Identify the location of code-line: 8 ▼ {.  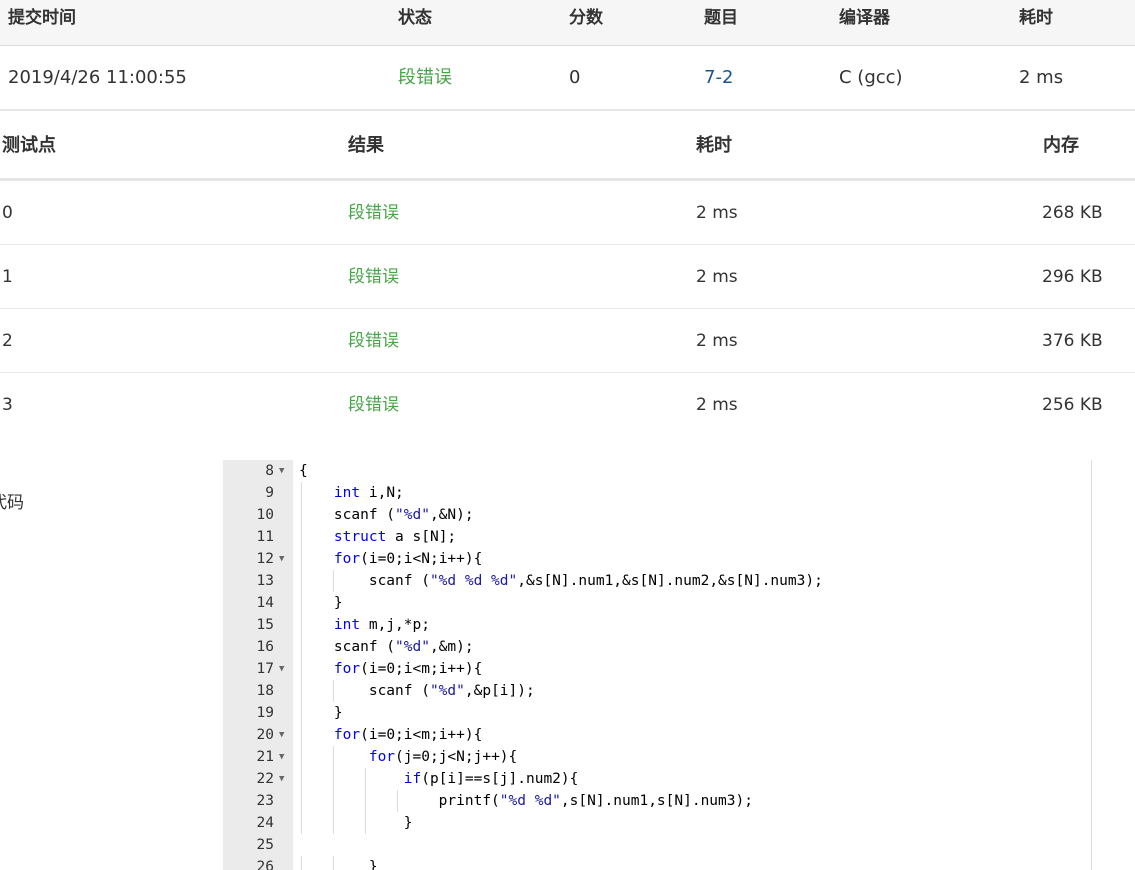
(657, 471).